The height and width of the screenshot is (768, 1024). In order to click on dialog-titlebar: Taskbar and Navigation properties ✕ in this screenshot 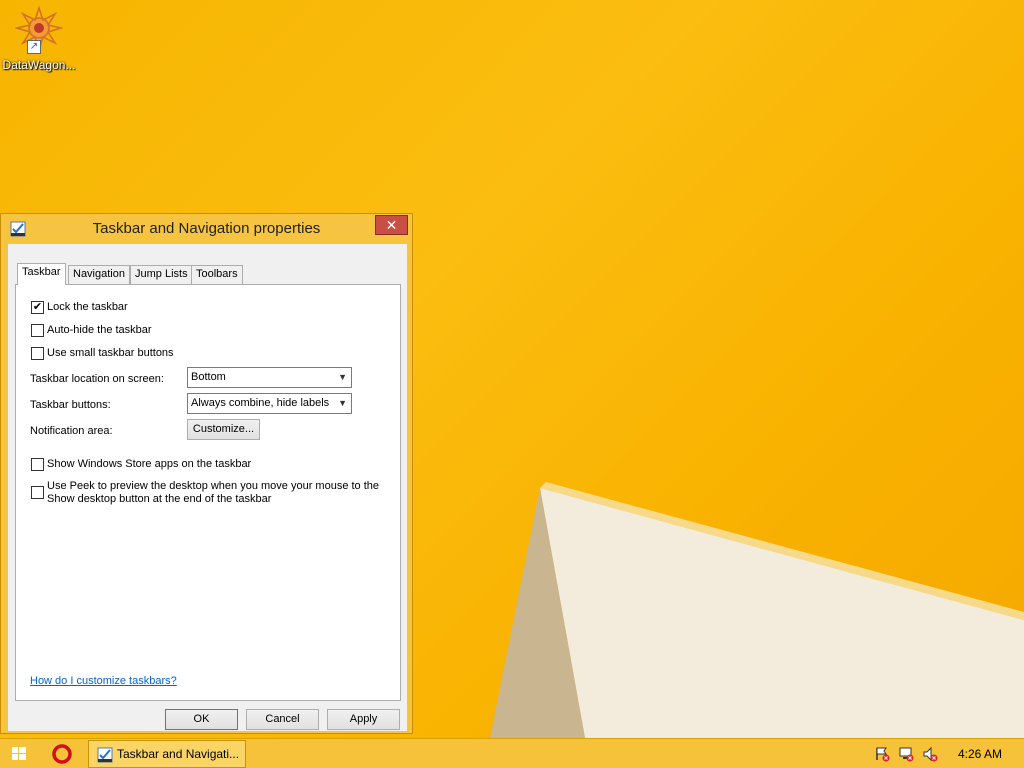, I will do `click(206, 228)`.